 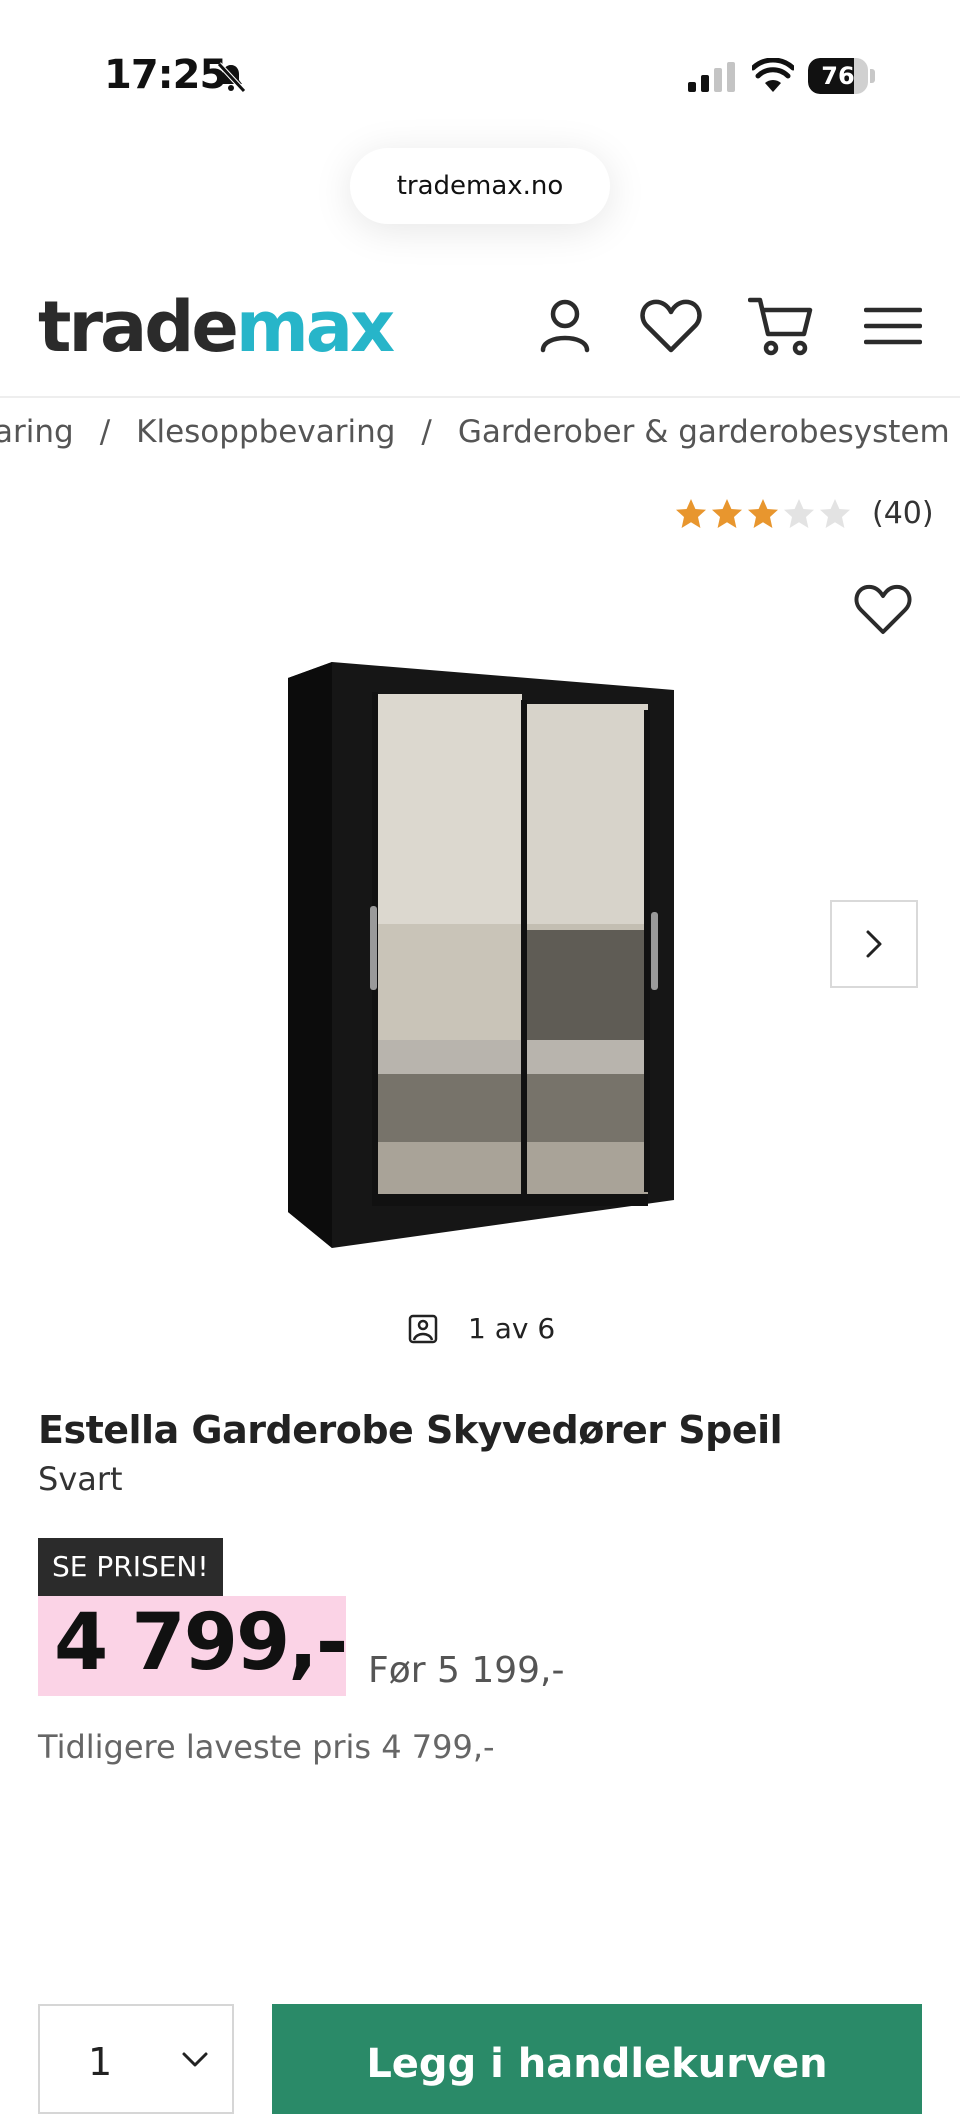 I want to click on lowest-price-note: Tidligere laveste pris 4 799,-, so click(x=266, y=1747).